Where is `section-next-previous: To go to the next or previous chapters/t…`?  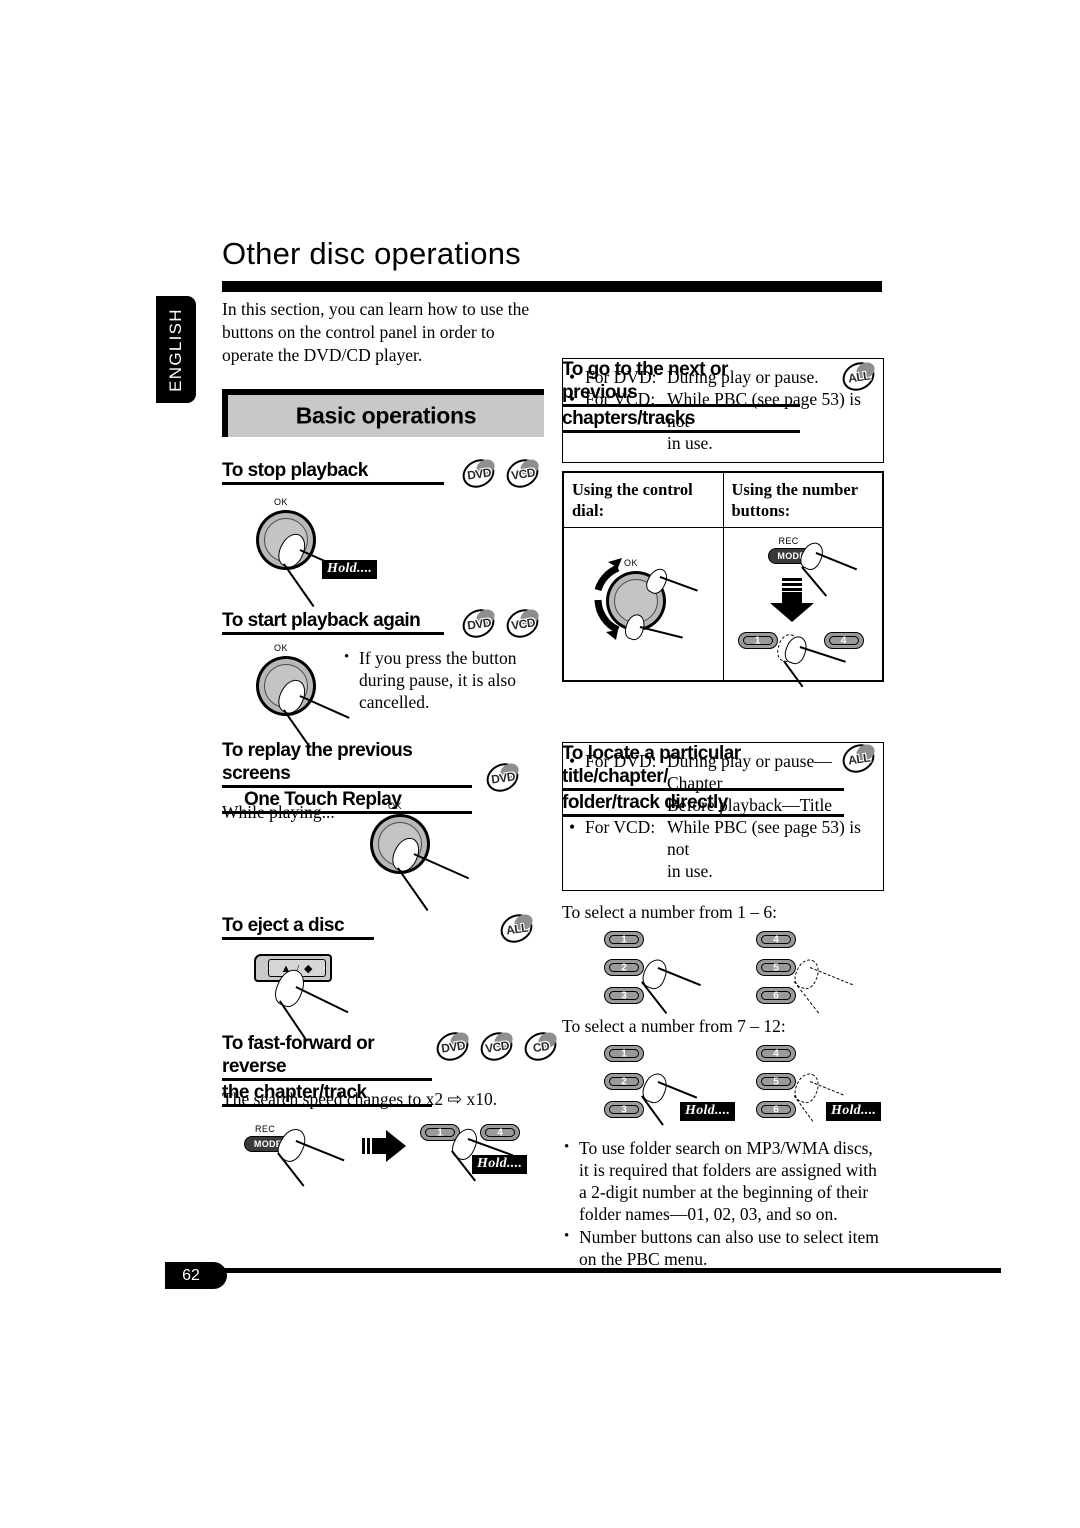 section-next-previous: To go to the next or previous chapters/t… is located at coordinates (723, 522).